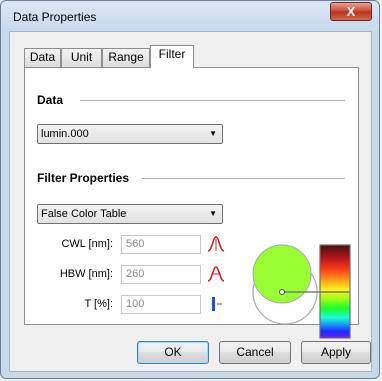  What do you see at coordinates (161, 304) in the screenshot?
I see `transmission-input: 100` at bounding box center [161, 304].